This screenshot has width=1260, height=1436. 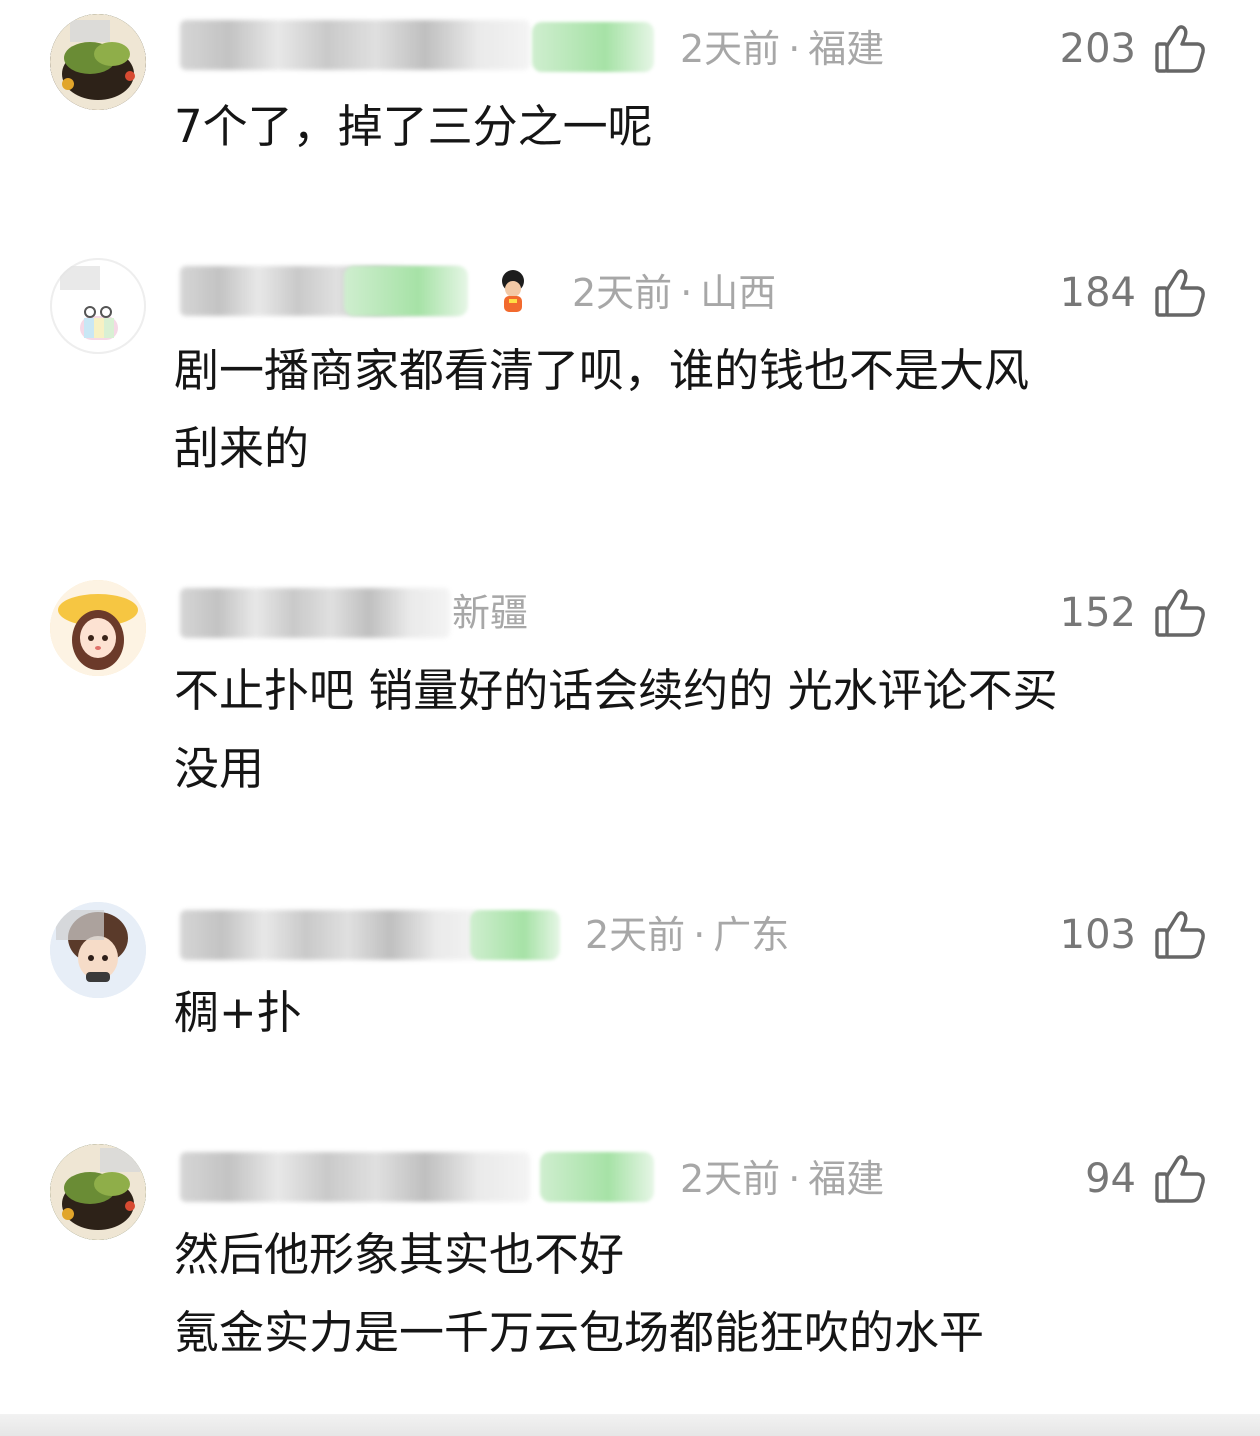 I want to click on like-count: 94, so click(x=1110, y=1179).